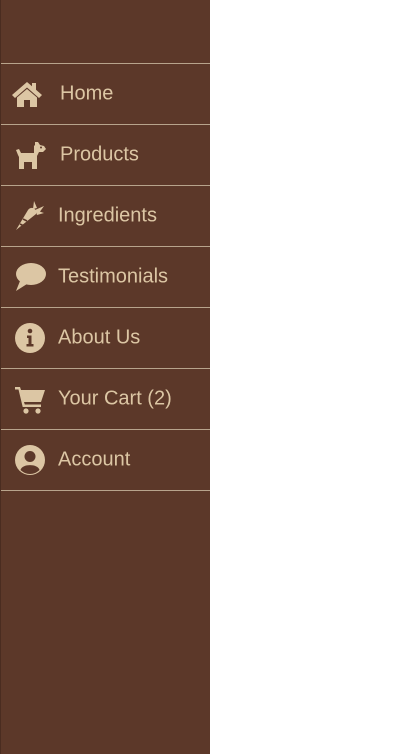  What do you see at coordinates (87, 93) in the screenshot?
I see `sidebar-item-label: Home` at bounding box center [87, 93].